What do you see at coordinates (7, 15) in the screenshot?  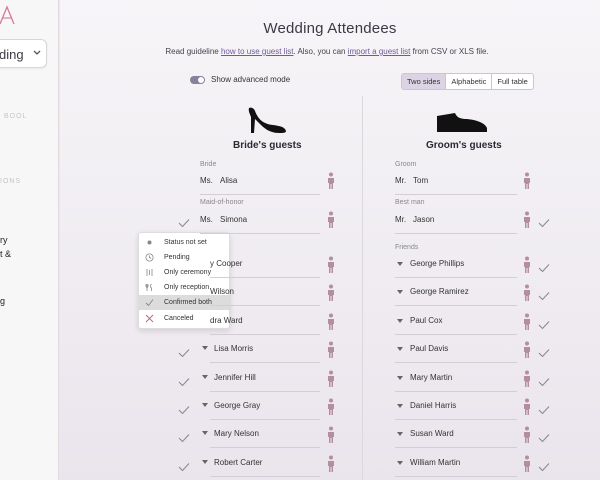 I see `logo-icon` at bounding box center [7, 15].